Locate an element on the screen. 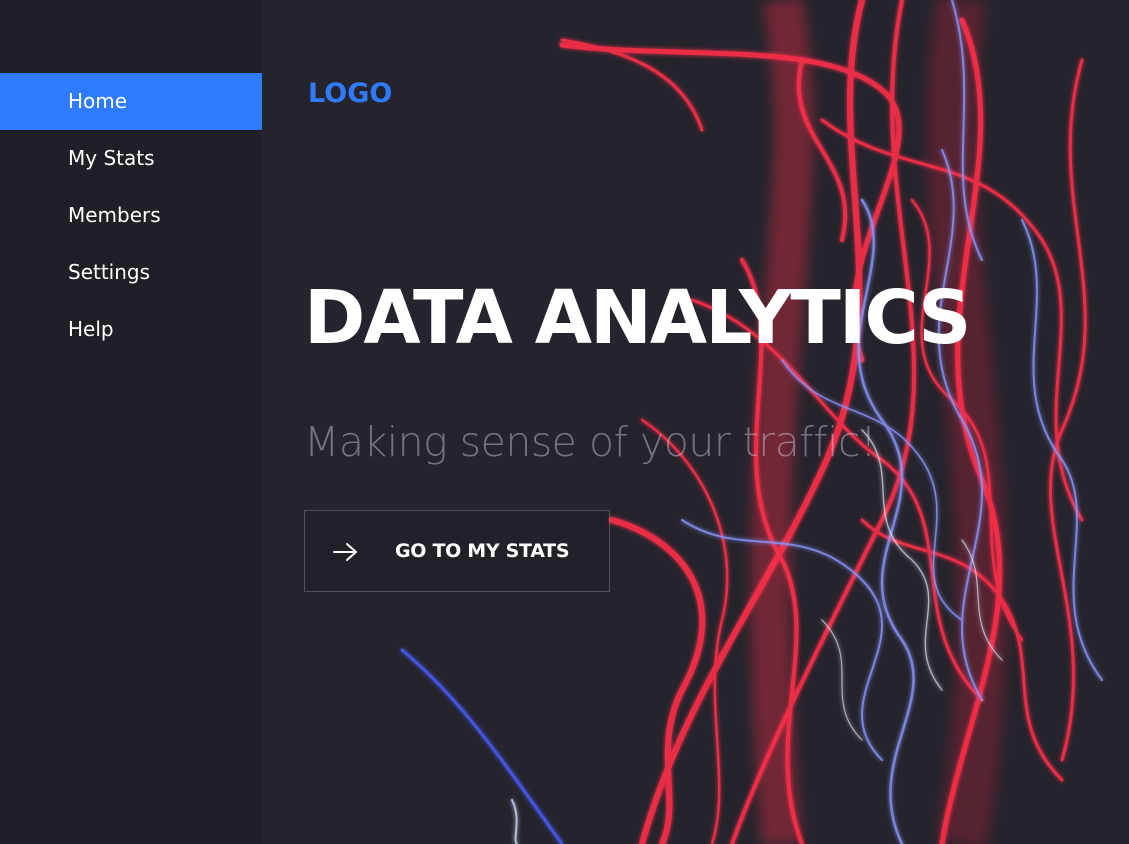  hero-subtitle: Making sense of your traffic! is located at coordinates (590, 442).